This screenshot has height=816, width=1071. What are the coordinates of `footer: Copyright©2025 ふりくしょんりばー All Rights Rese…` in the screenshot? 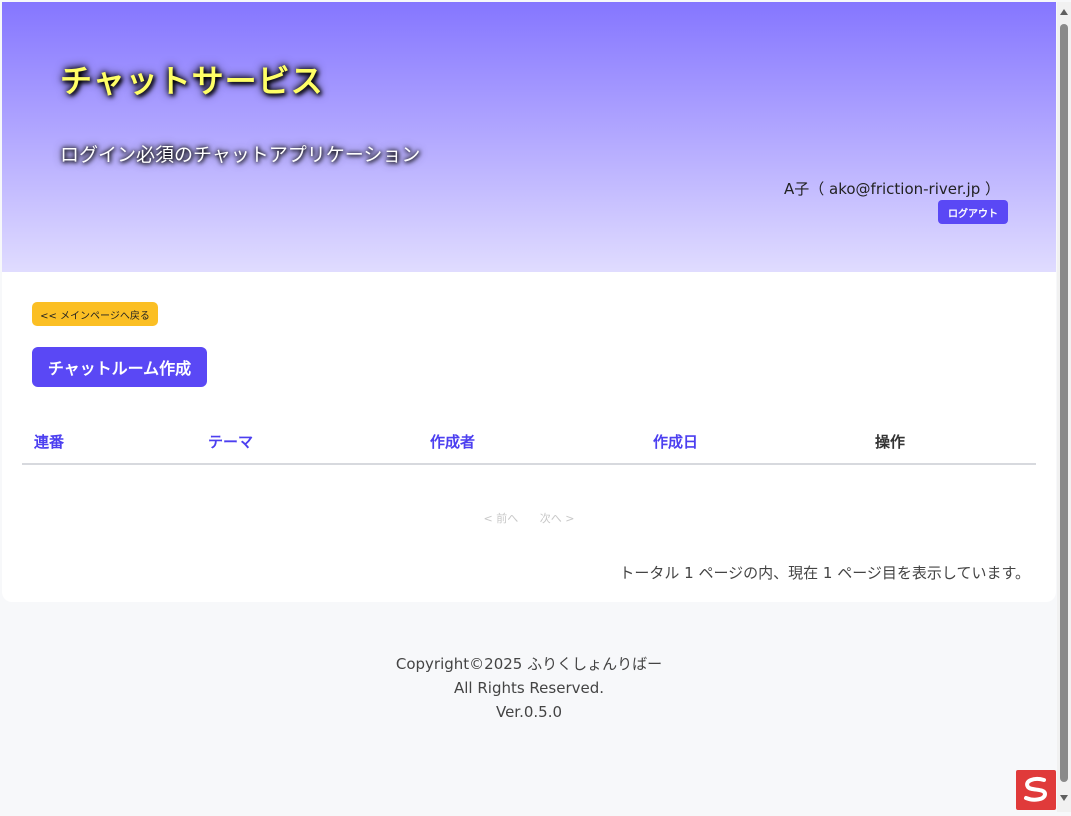 It's located at (529, 688).